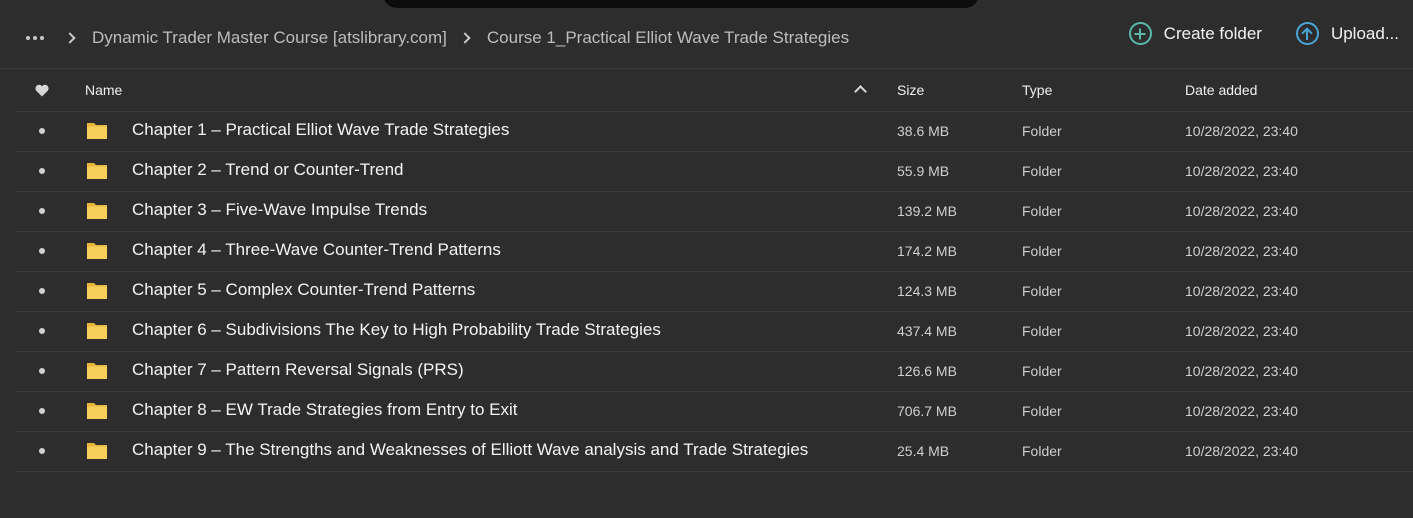  What do you see at coordinates (910, 90) in the screenshot?
I see `column-header-size: Size` at bounding box center [910, 90].